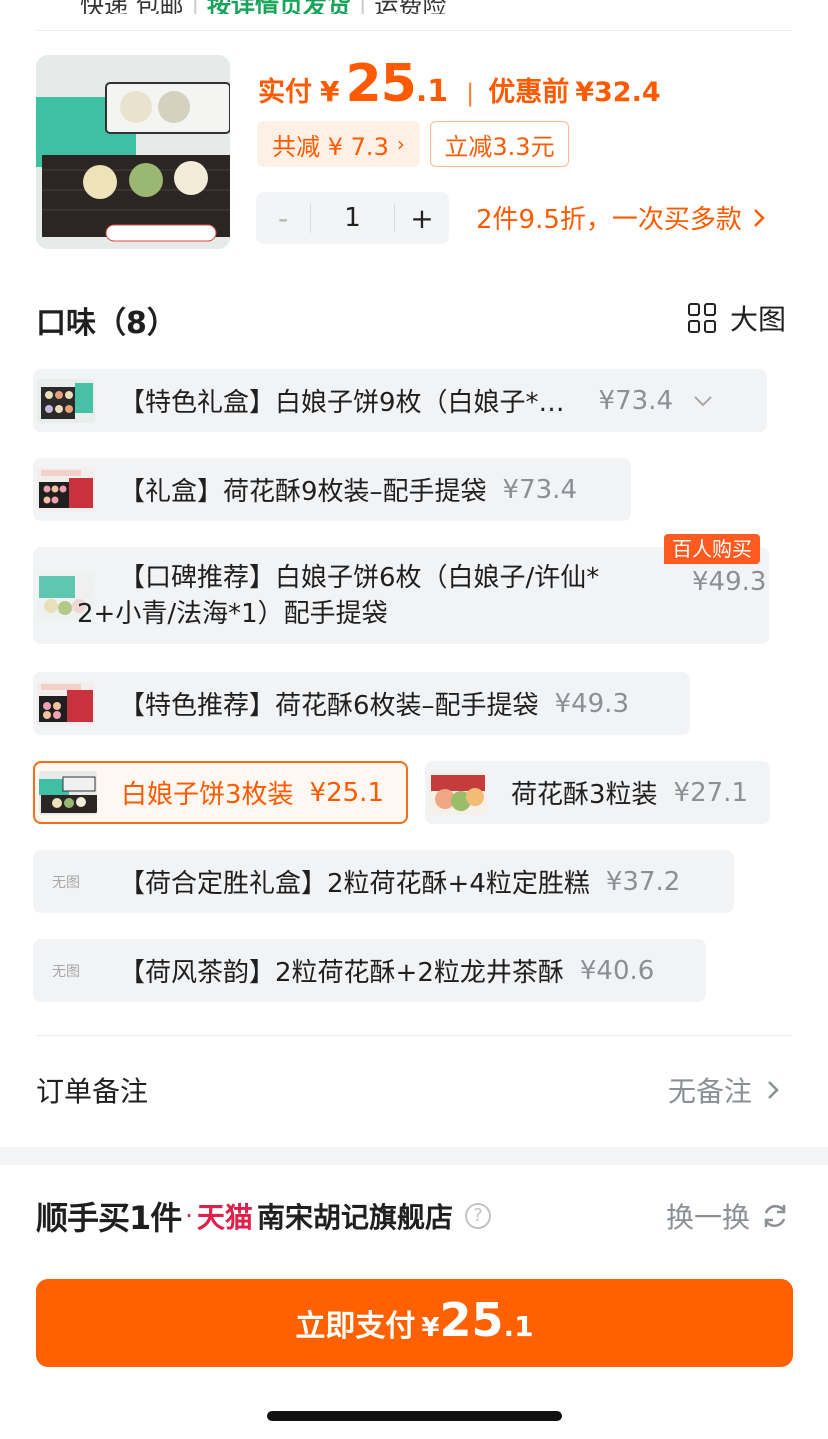 The image size is (828, 1439). What do you see at coordinates (758, 319) in the screenshot?
I see `big-image-label: 大图` at bounding box center [758, 319].